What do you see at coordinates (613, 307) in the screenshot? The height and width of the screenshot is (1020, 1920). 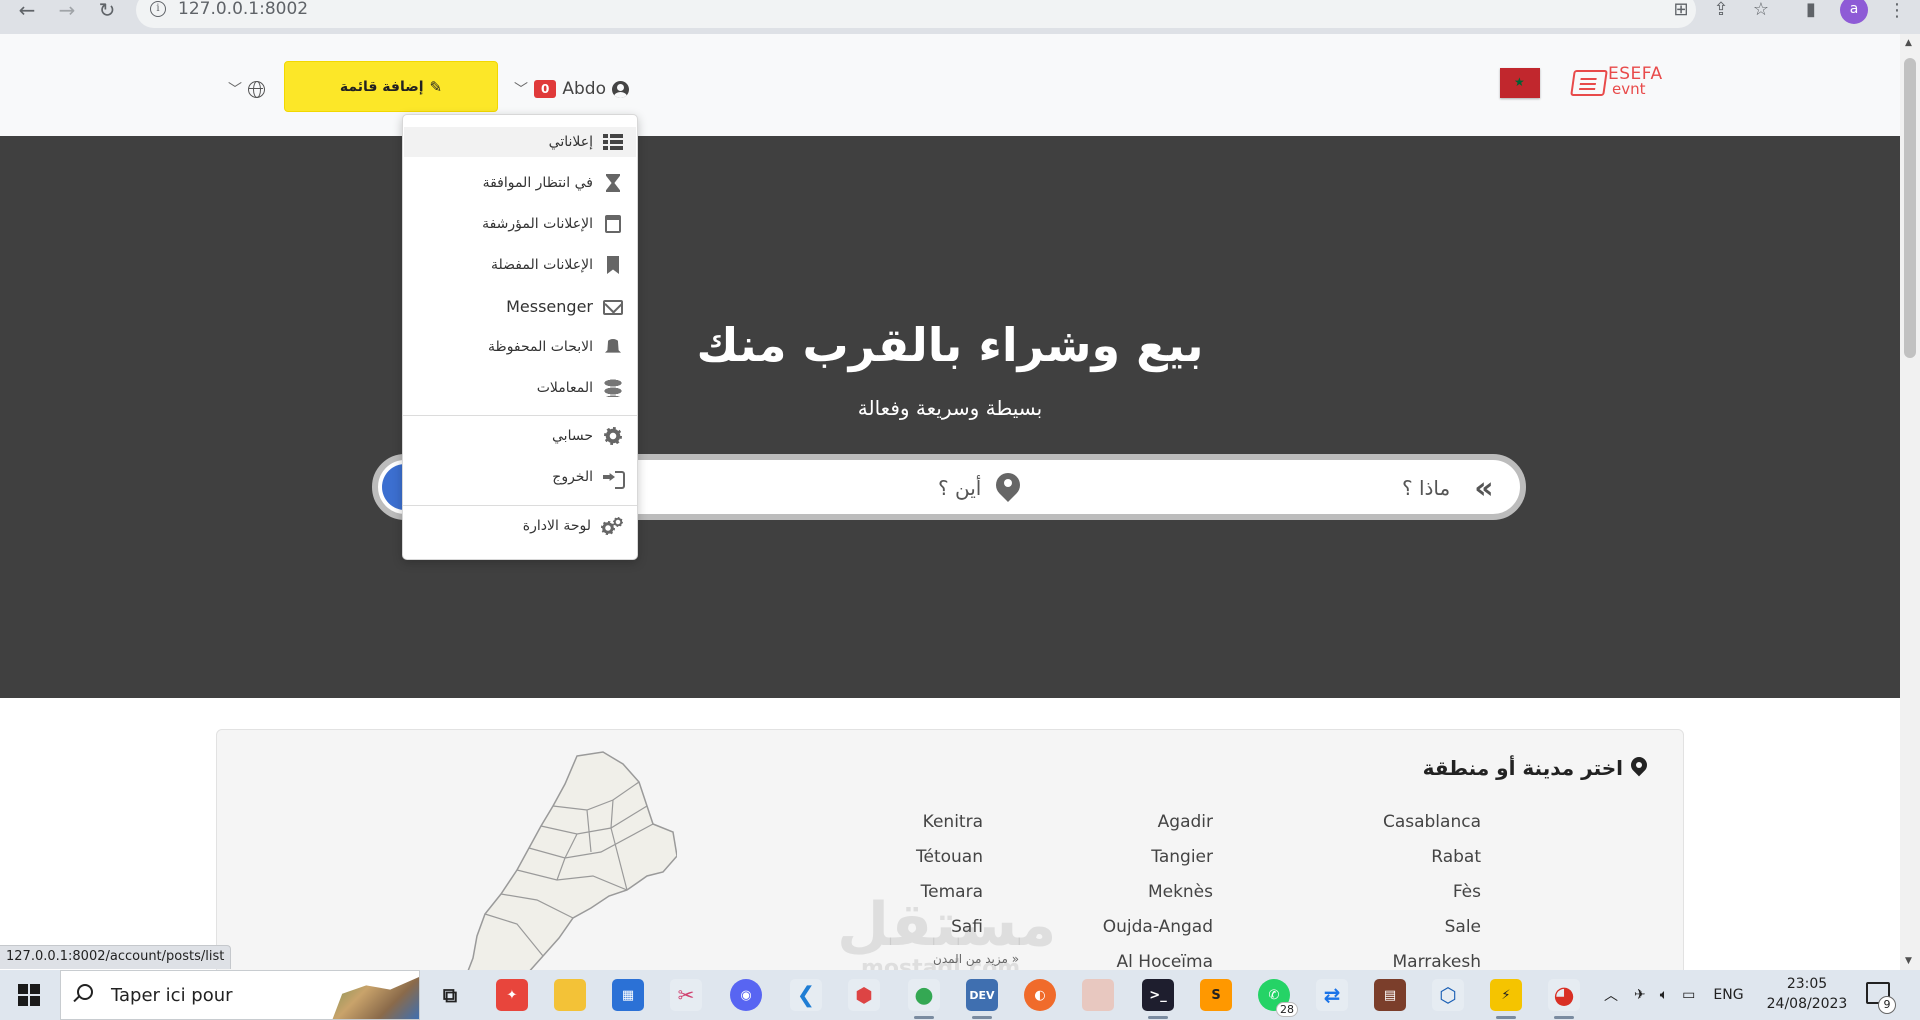 I see `envelope-icon` at bounding box center [613, 307].